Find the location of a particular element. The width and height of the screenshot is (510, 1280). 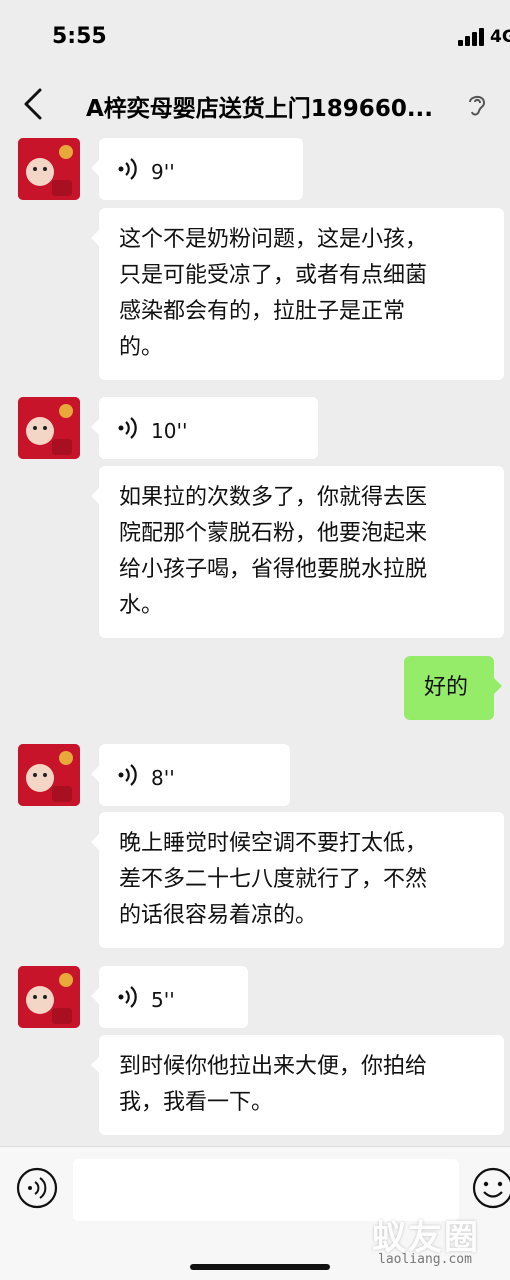

message-line: 感染都会有的，拉肚子是正常 is located at coordinates (262, 311).